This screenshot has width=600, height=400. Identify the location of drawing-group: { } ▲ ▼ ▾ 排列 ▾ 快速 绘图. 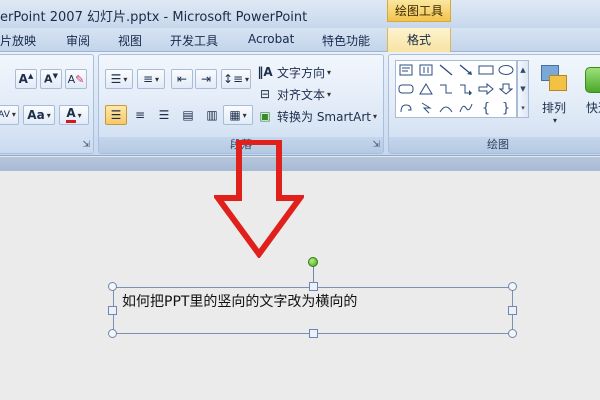
(494, 104).